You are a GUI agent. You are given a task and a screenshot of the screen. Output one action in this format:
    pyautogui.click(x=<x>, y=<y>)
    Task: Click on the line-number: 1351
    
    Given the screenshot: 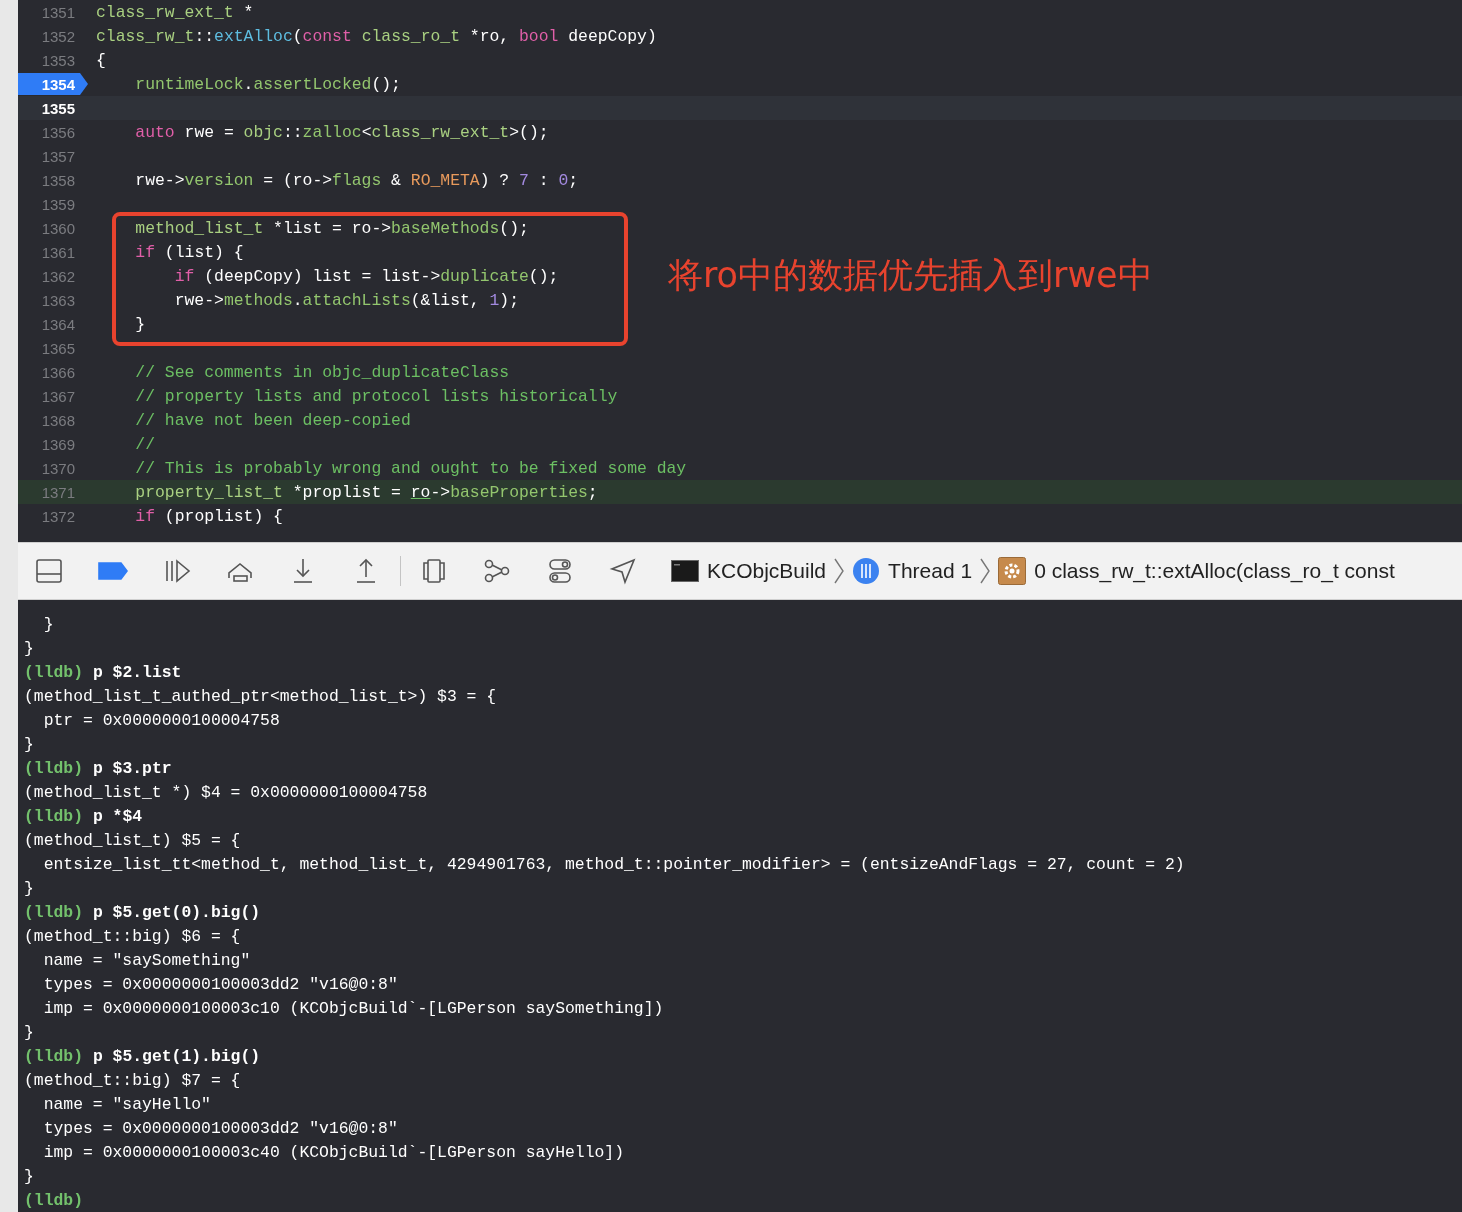 What is the action you would take?
    pyautogui.click(x=58, y=12)
    